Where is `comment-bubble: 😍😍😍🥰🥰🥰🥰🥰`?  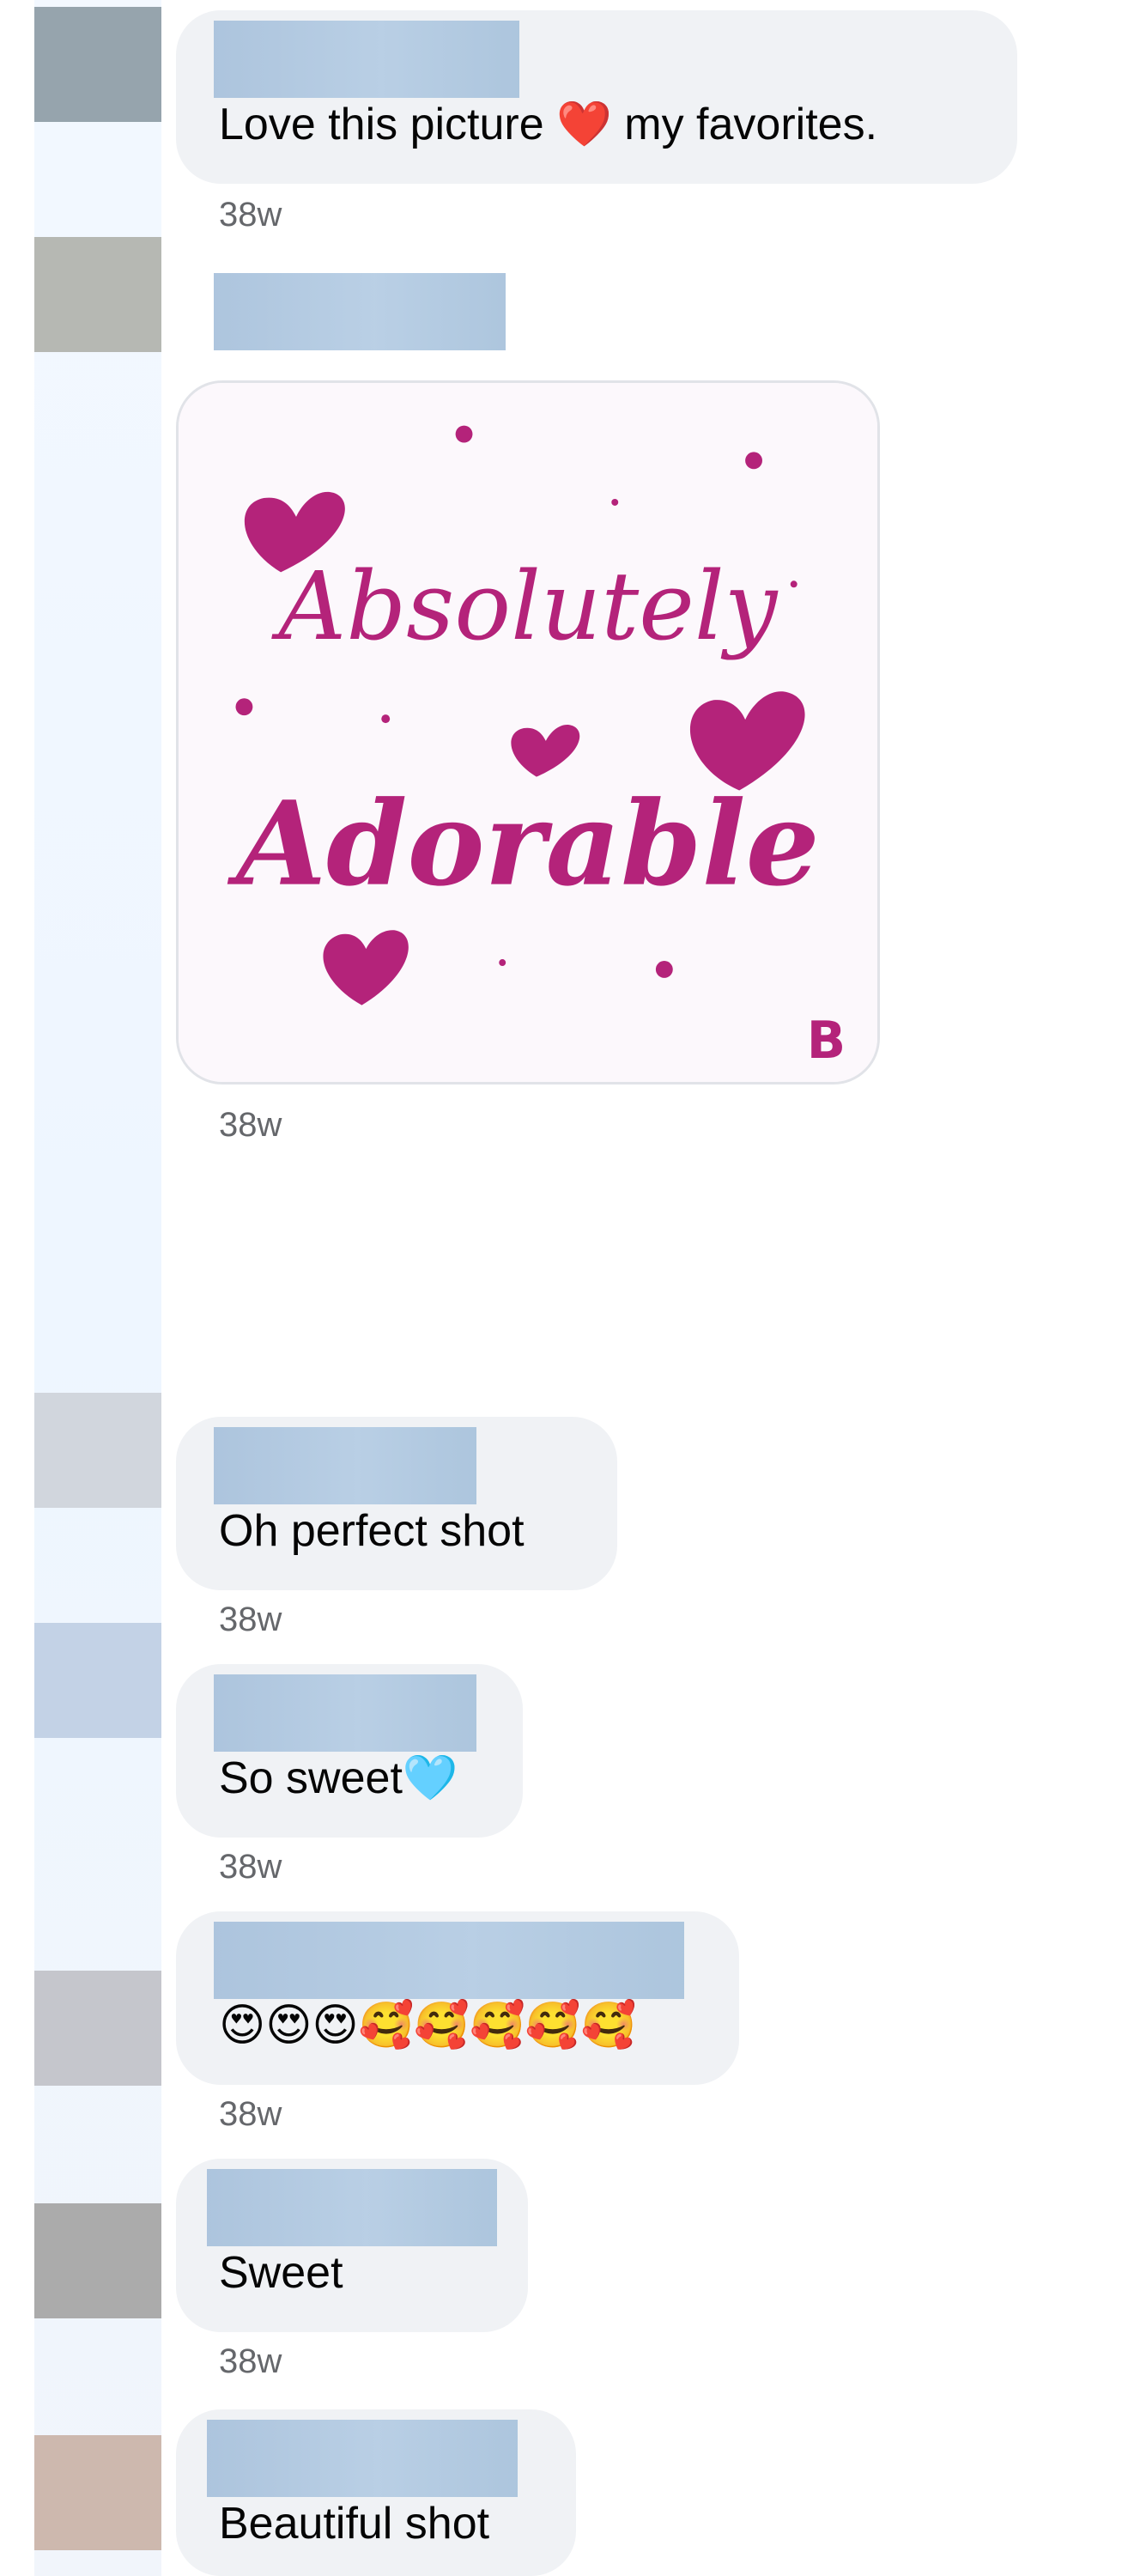 comment-bubble: 😍😍😍🥰🥰🥰🥰🥰 is located at coordinates (458, 1998).